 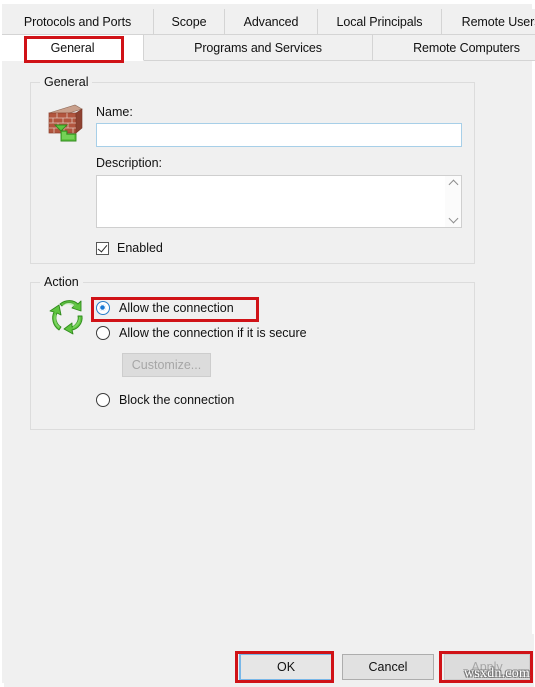 I want to click on description-textarea, so click(x=271, y=201).